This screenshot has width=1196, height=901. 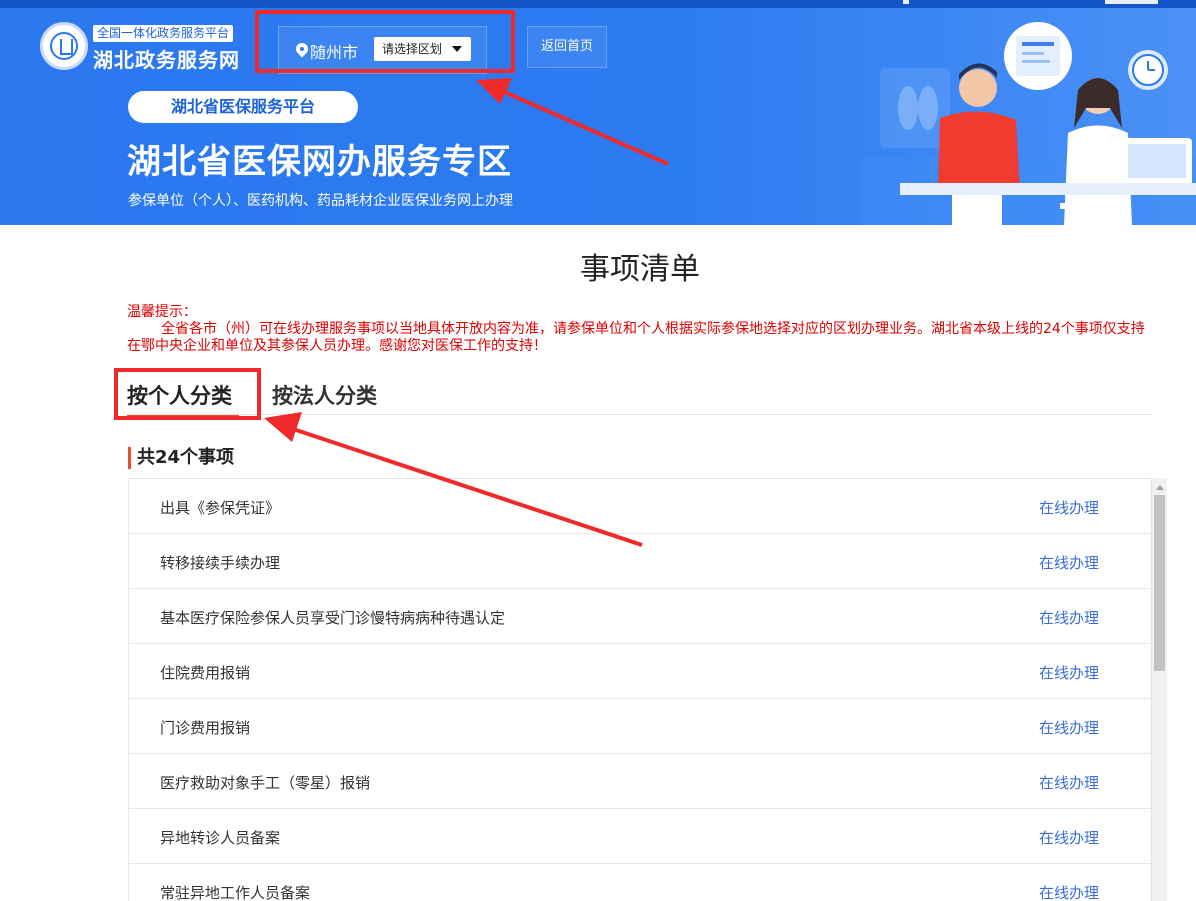 I want to click on annotation-box-tab, so click(x=187, y=394).